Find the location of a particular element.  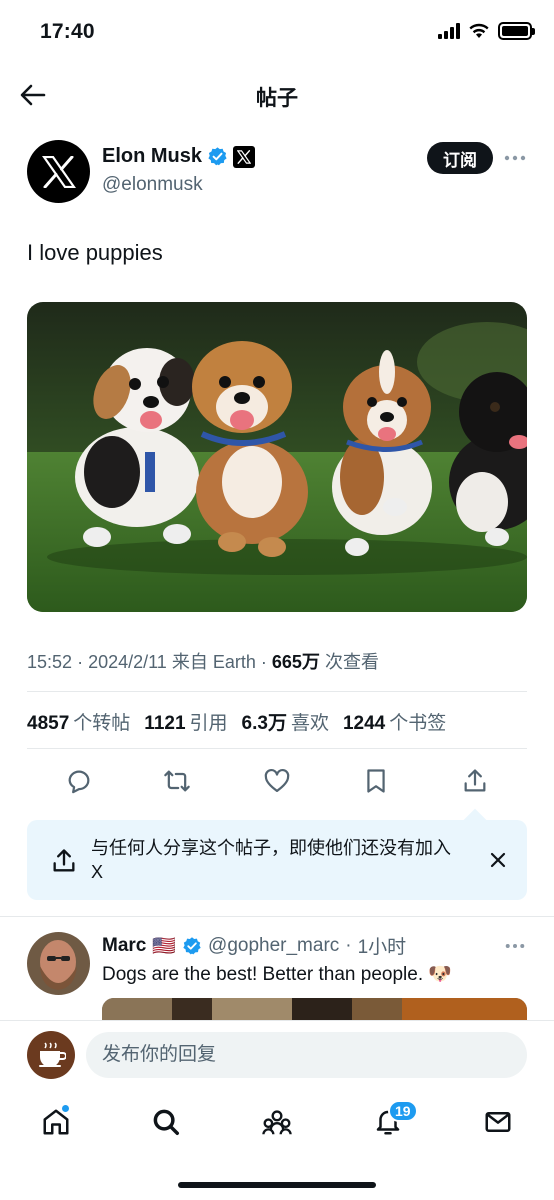

x-logo-icon is located at coordinates (58, 171).